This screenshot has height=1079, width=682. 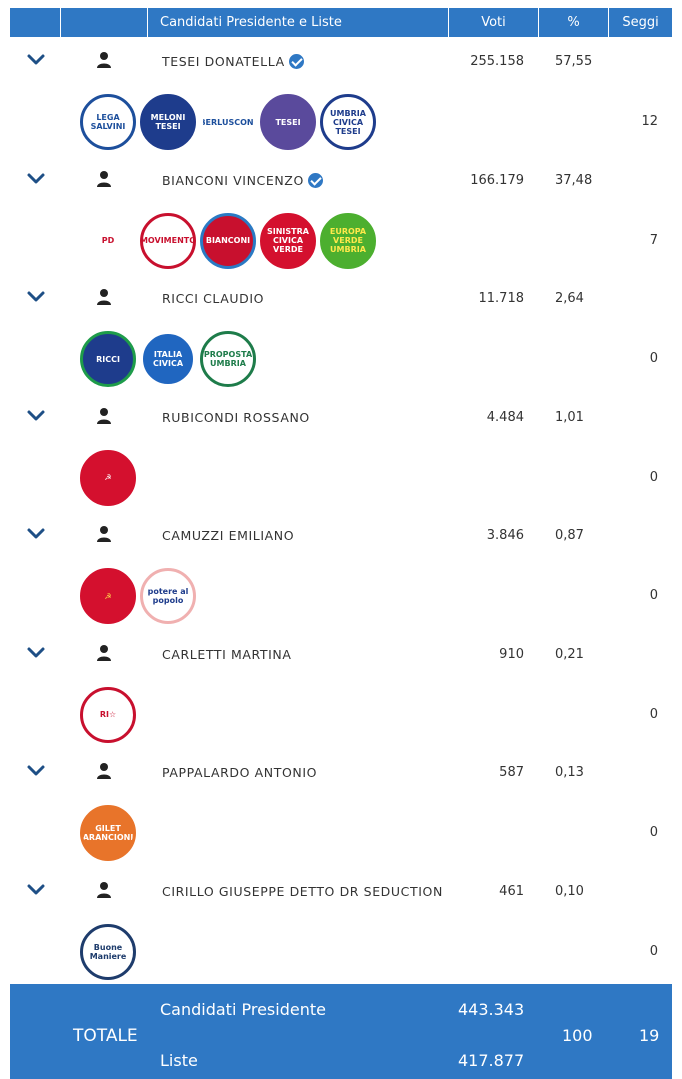 I want to click on candidate-summary: BIANCONI VINCENZO 166.179 37,48, so click(x=341, y=181).